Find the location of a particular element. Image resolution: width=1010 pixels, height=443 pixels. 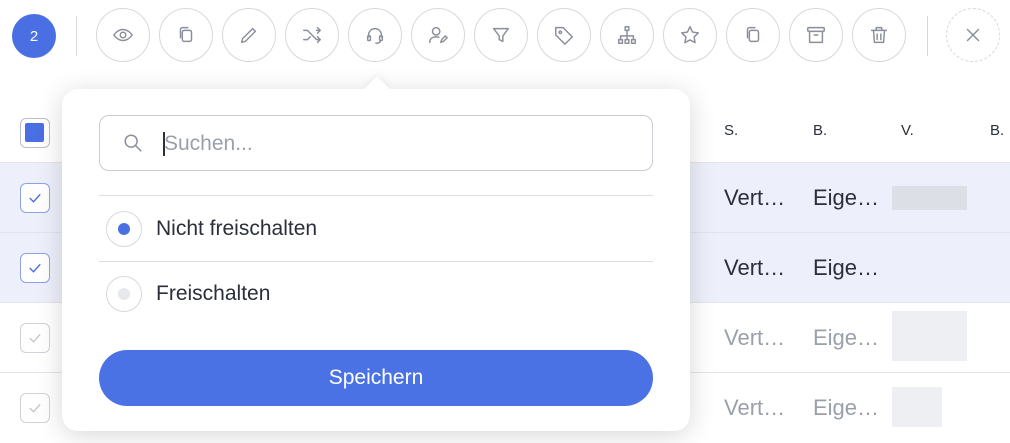

archive-button is located at coordinates (816, 35).